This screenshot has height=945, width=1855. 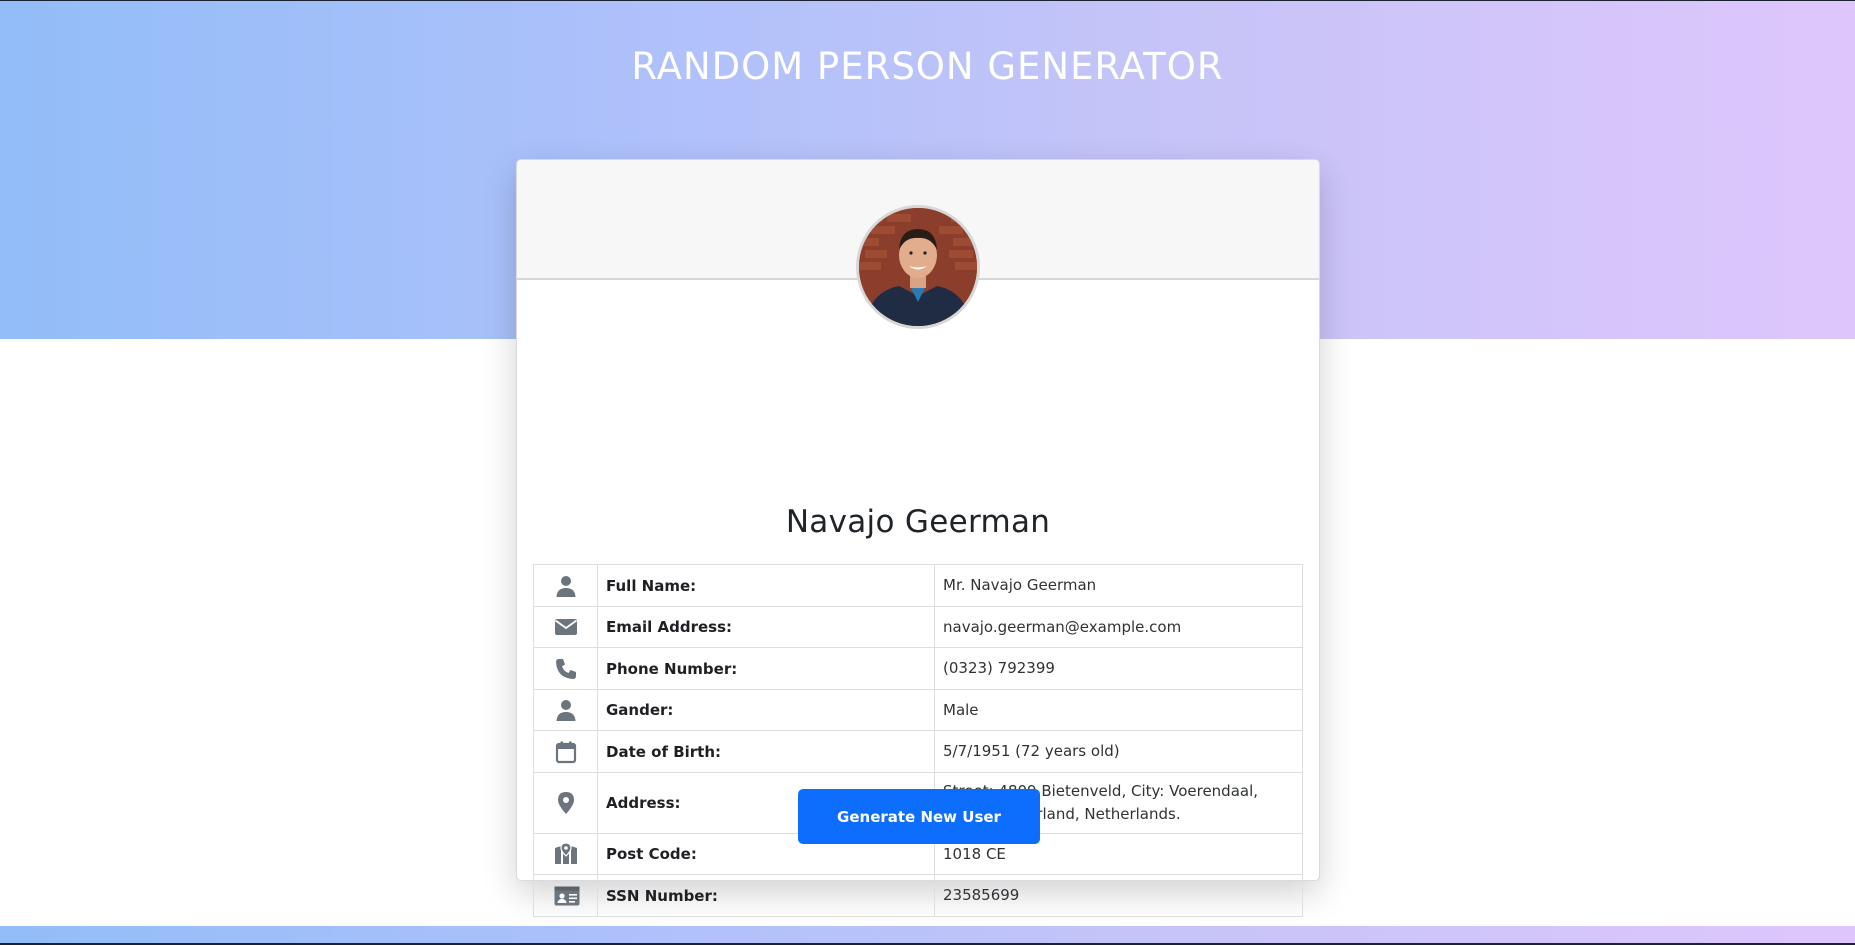 What do you see at coordinates (1118, 627) in the screenshot?
I see `detail-value: navajo.geerman@example.com` at bounding box center [1118, 627].